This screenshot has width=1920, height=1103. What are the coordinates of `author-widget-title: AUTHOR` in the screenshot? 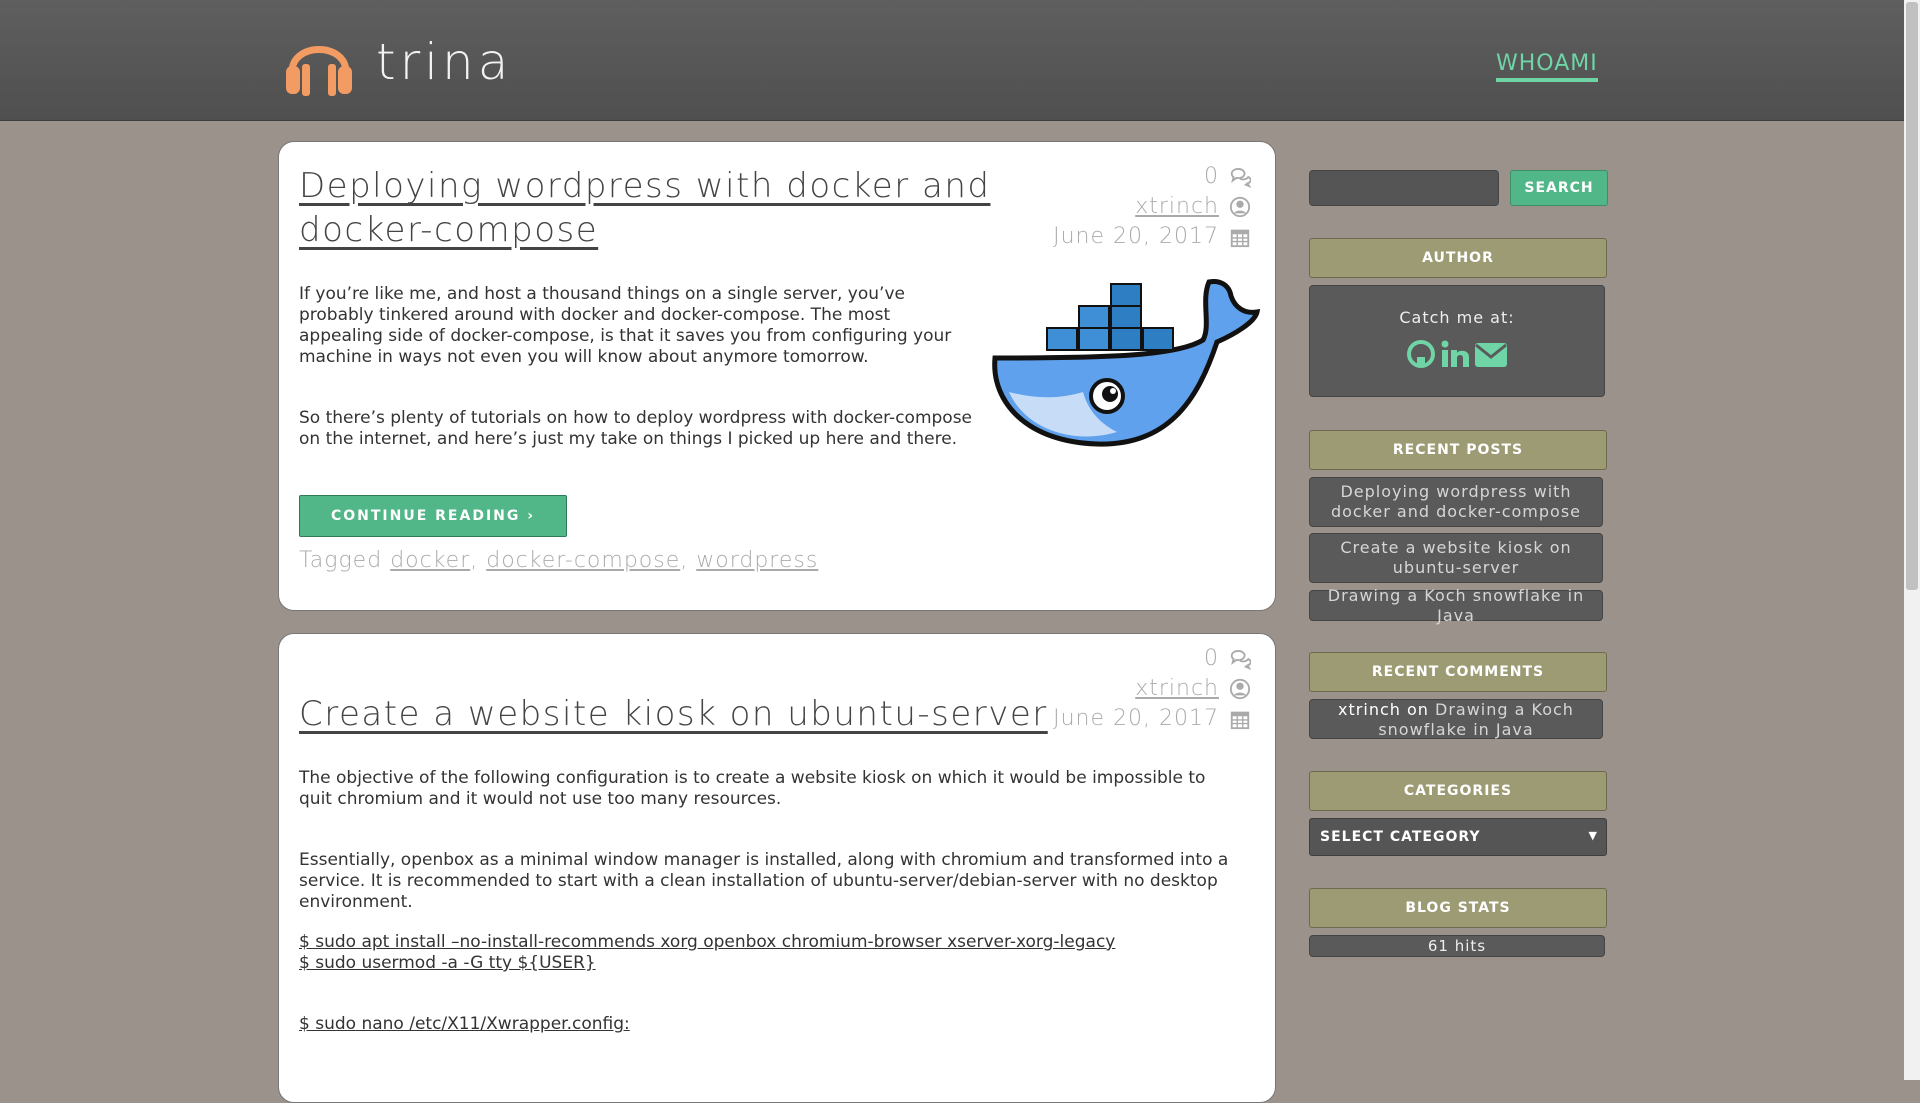 It's located at (1458, 258).